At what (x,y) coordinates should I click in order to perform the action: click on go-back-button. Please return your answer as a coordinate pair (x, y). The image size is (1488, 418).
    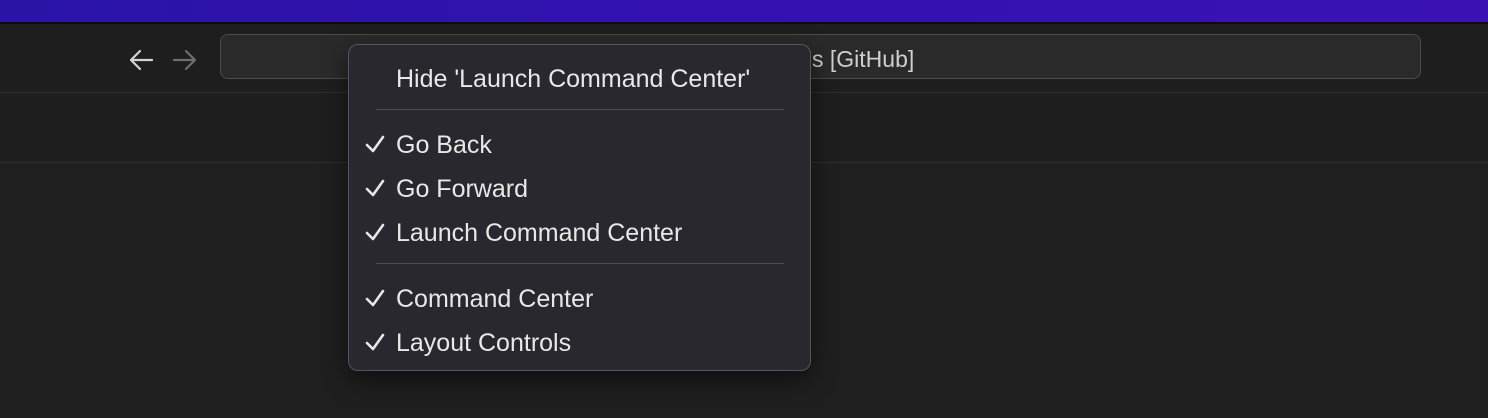
    Looking at the image, I should click on (141, 60).